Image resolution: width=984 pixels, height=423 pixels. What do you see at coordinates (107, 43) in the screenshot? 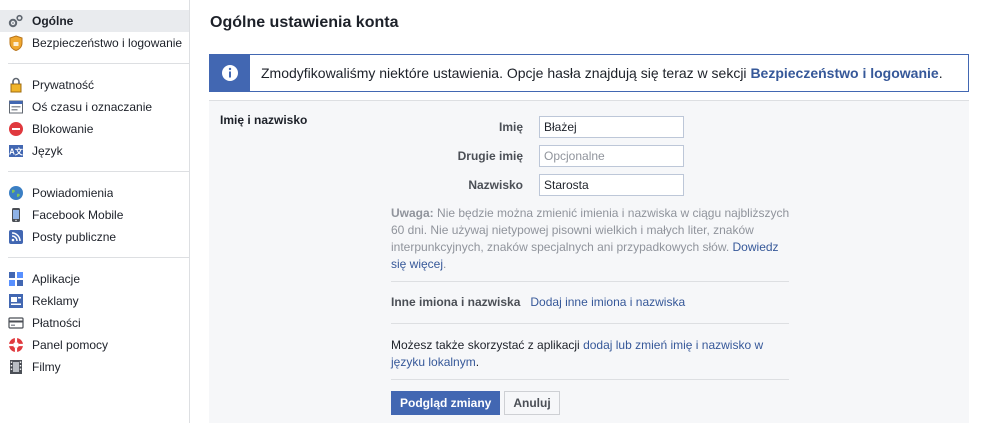
I see `sidebar-item-label: Bezpieczeństwo i logowanie` at bounding box center [107, 43].